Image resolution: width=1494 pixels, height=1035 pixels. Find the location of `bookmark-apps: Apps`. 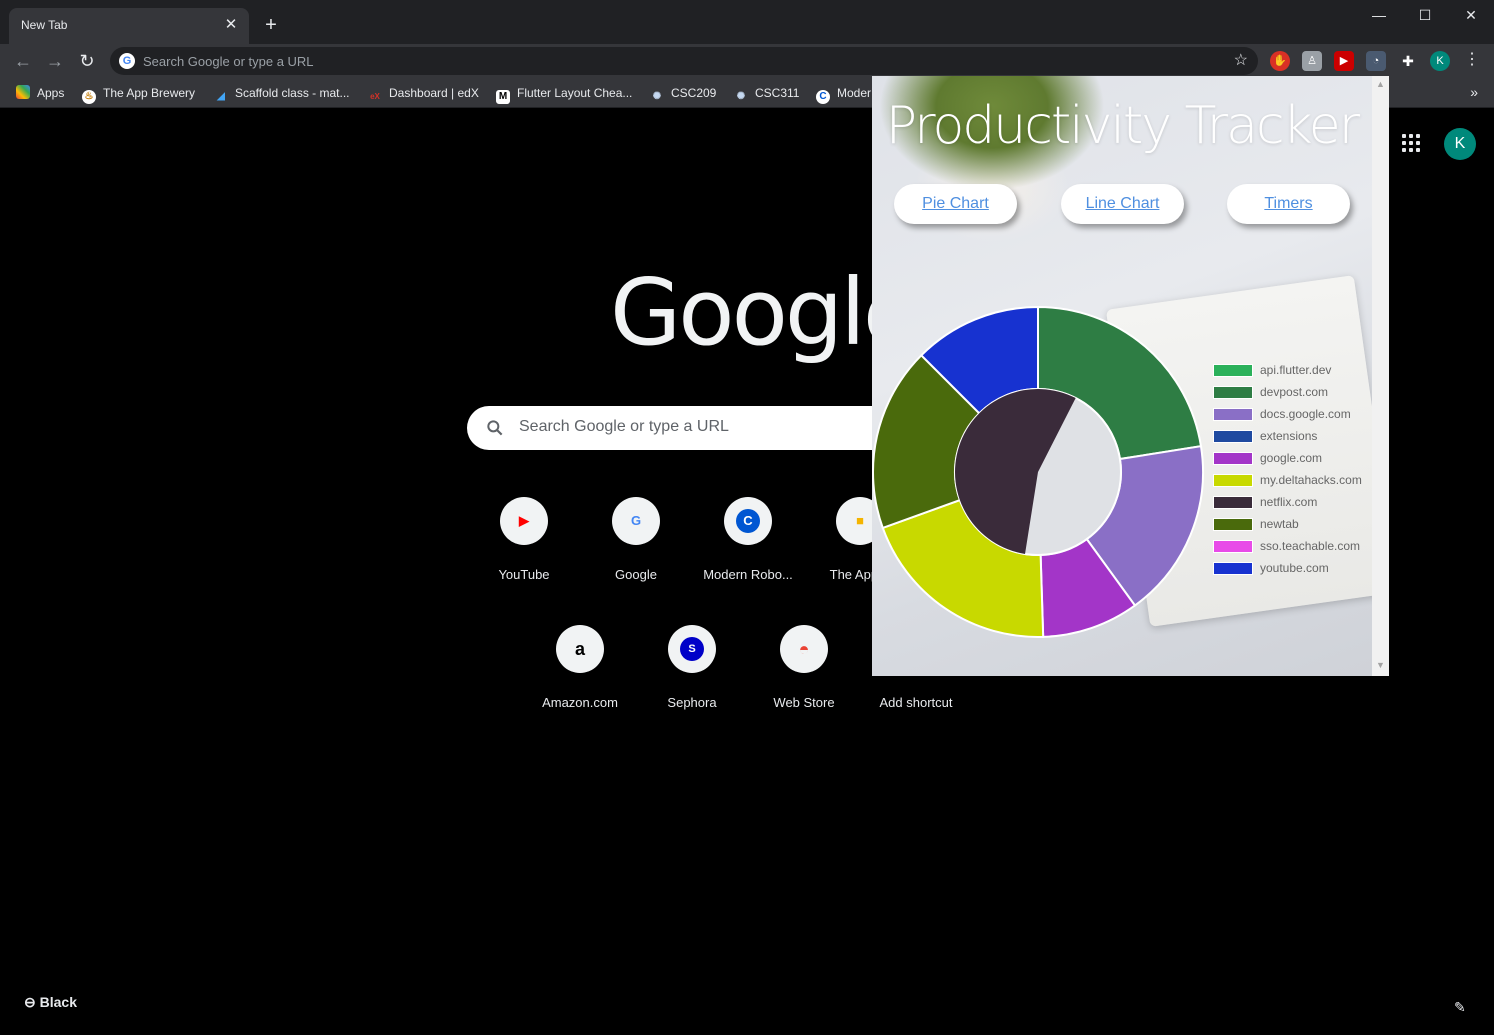

bookmark-apps: Apps is located at coordinates (40, 94).